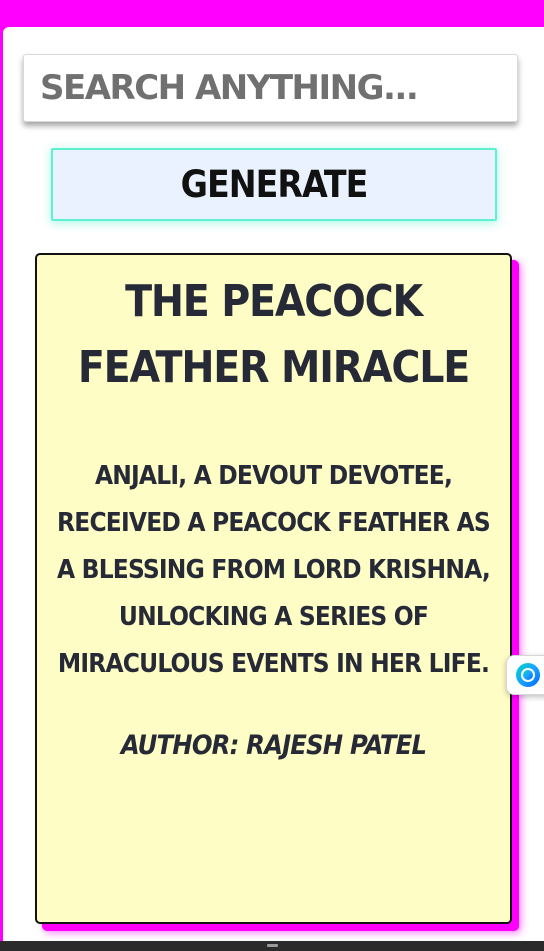 The image size is (544, 951). I want to click on search-input, so click(270, 88).